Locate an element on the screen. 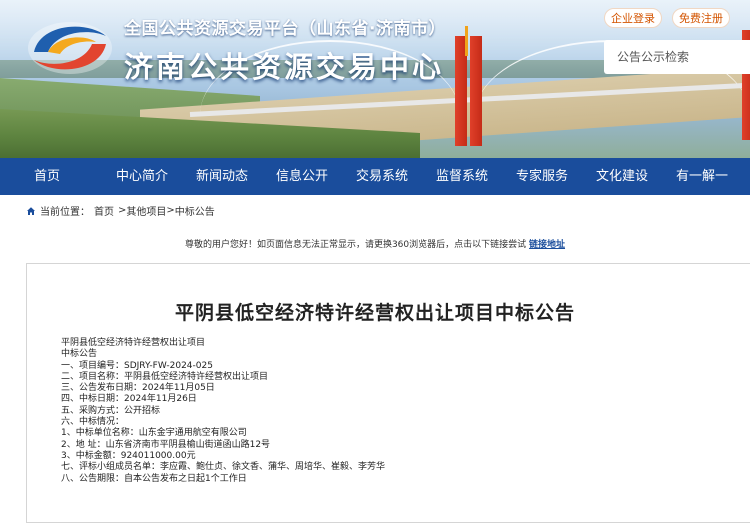 The image size is (750, 523). browser-notice-text: 尊敬的用户您好！如页面信息无法正常显示，请更换360浏览器后，点击以下链接尝试 is located at coordinates (355, 245).